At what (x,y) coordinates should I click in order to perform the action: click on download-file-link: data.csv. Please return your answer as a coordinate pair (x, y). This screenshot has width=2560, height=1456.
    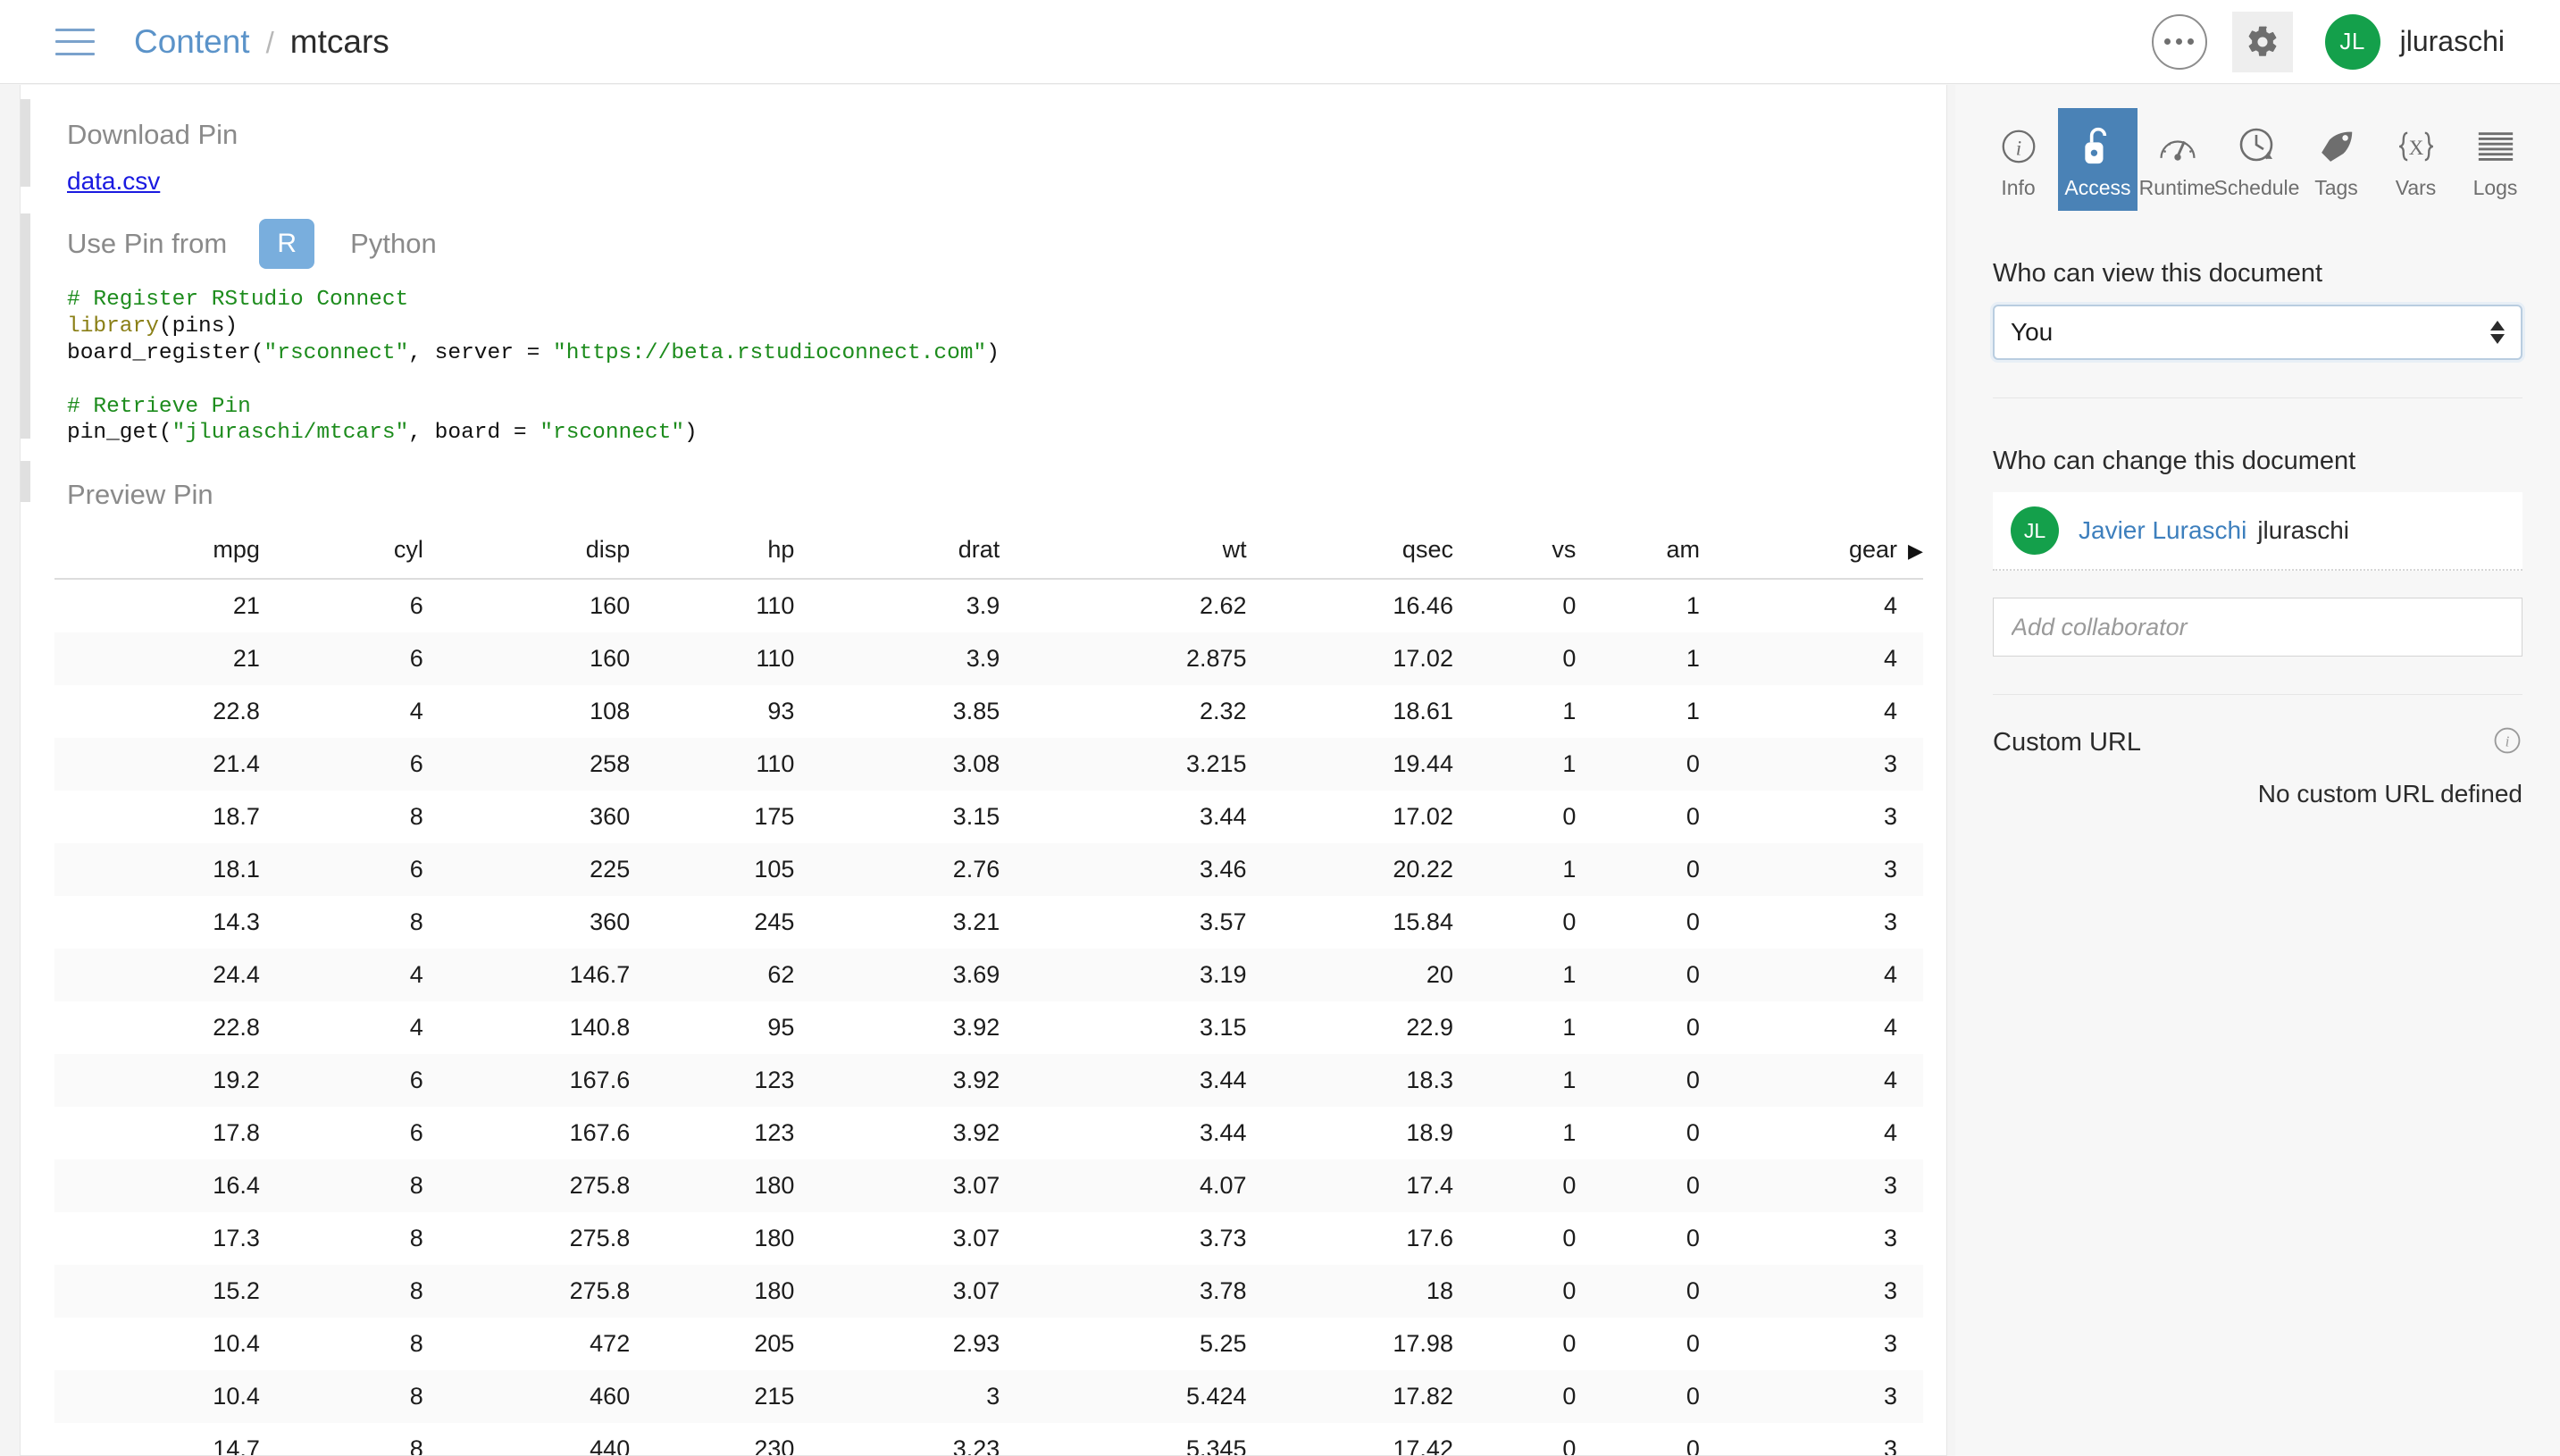
    Looking at the image, I should click on (113, 181).